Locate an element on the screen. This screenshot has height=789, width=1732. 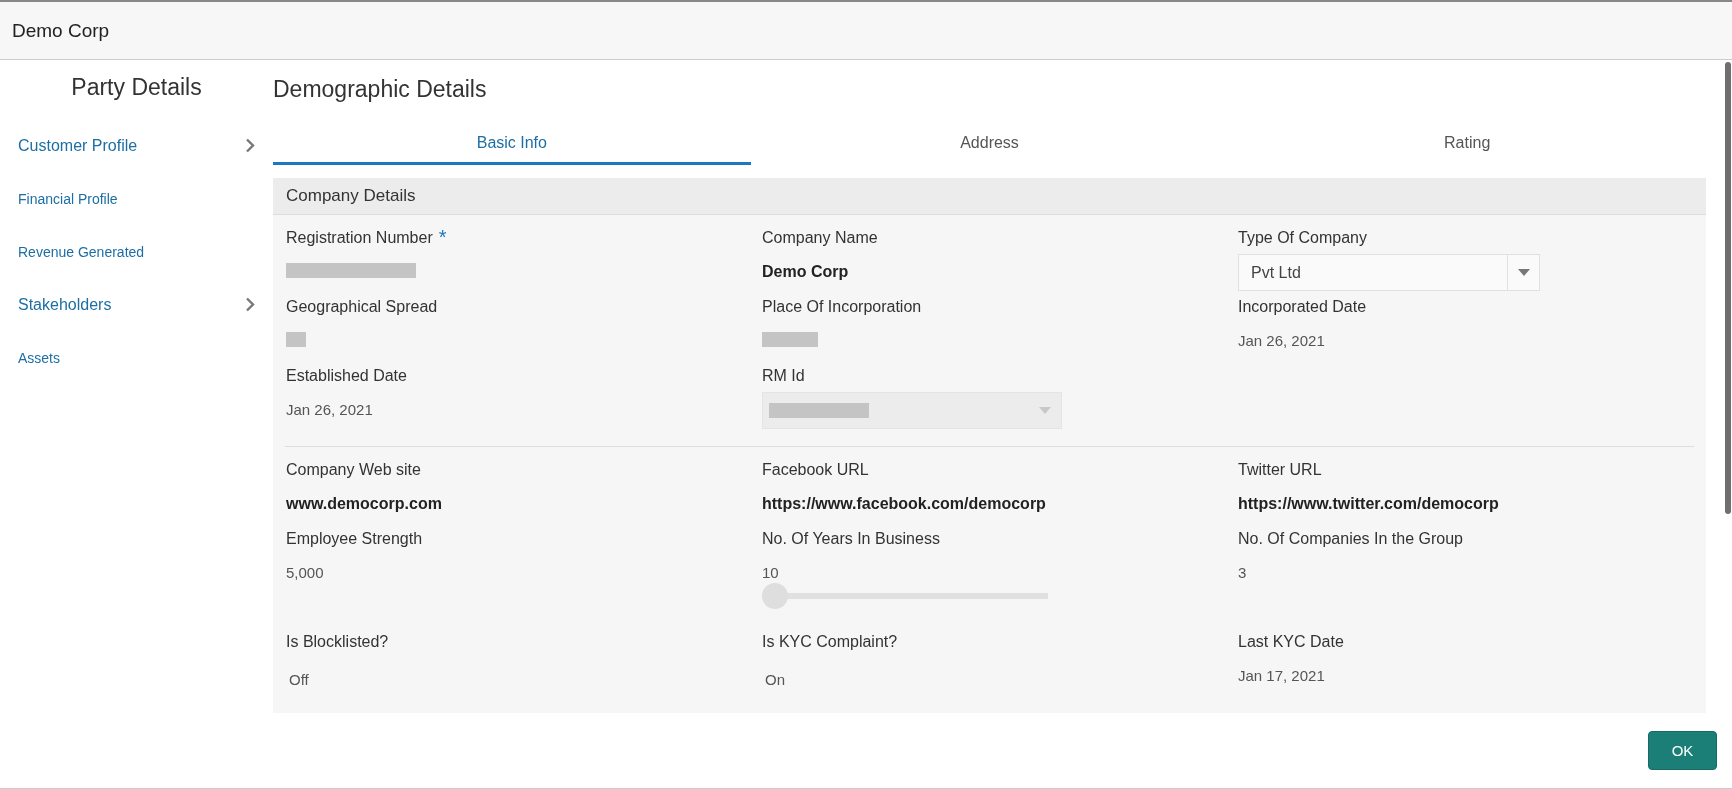
field-value: 3 is located at coordinates (1243, 572).